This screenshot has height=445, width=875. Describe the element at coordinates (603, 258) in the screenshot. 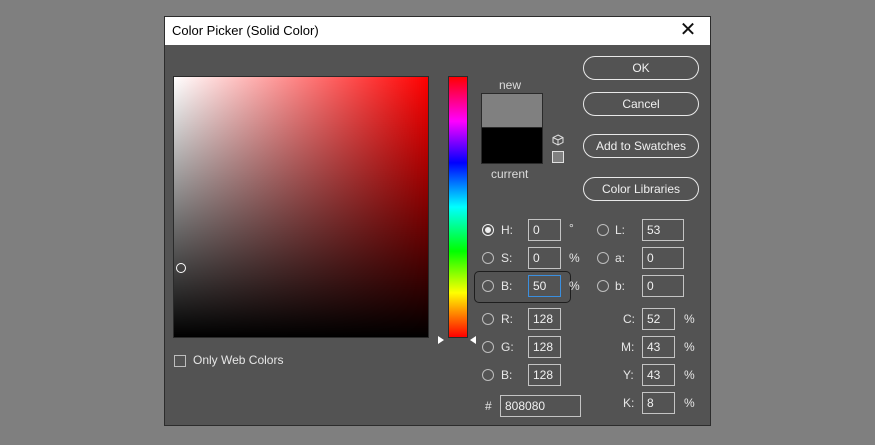

I see `lab-a-radio` at that location.